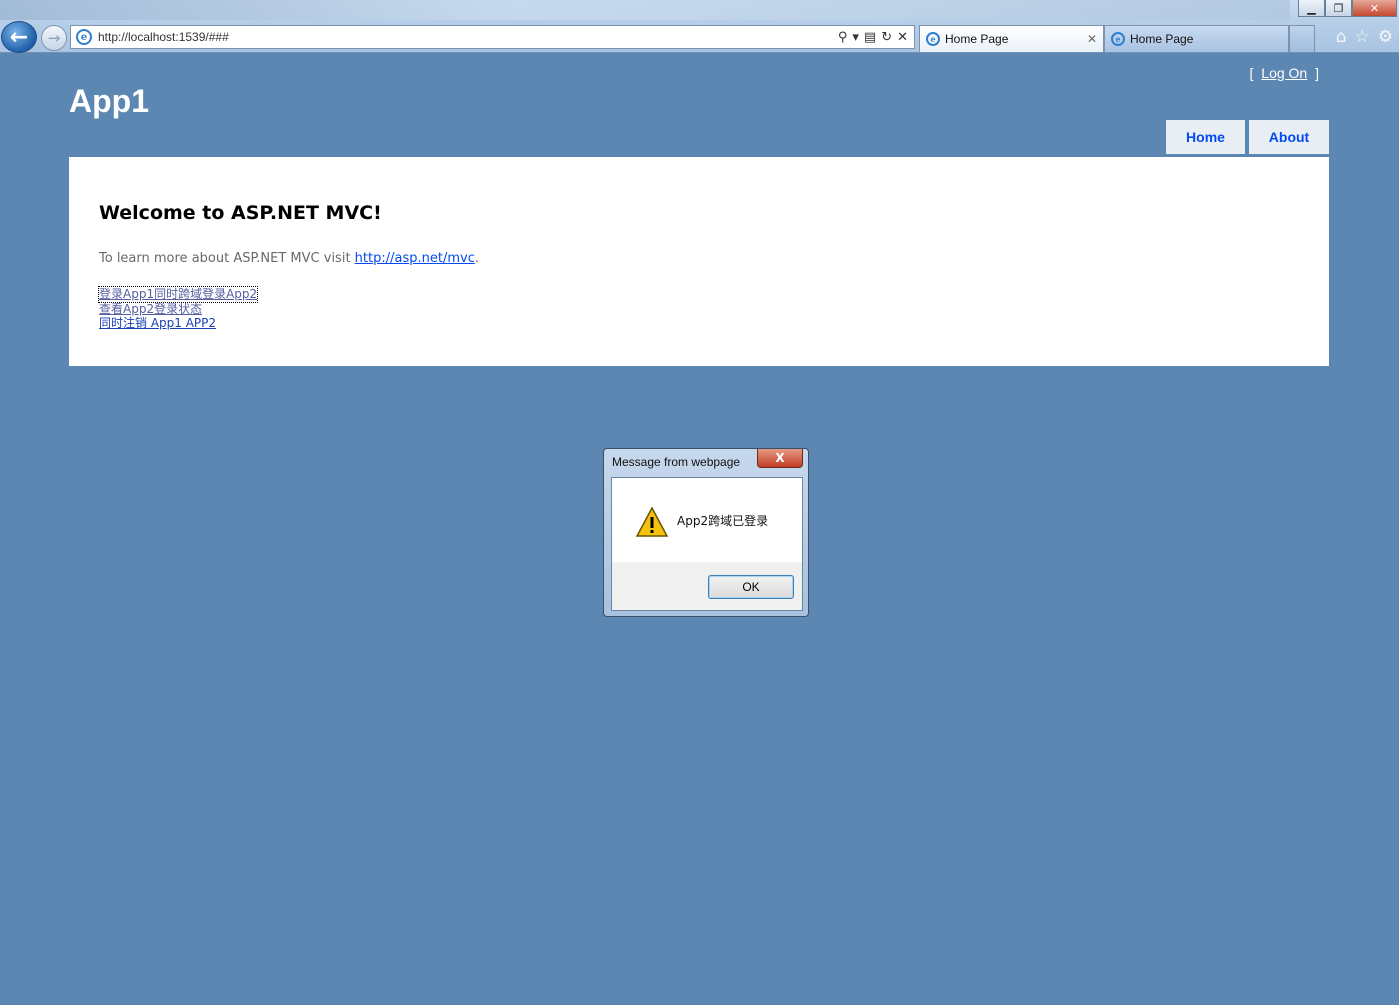  I want to click on home-icon: ⌂, so click(1341, 37).